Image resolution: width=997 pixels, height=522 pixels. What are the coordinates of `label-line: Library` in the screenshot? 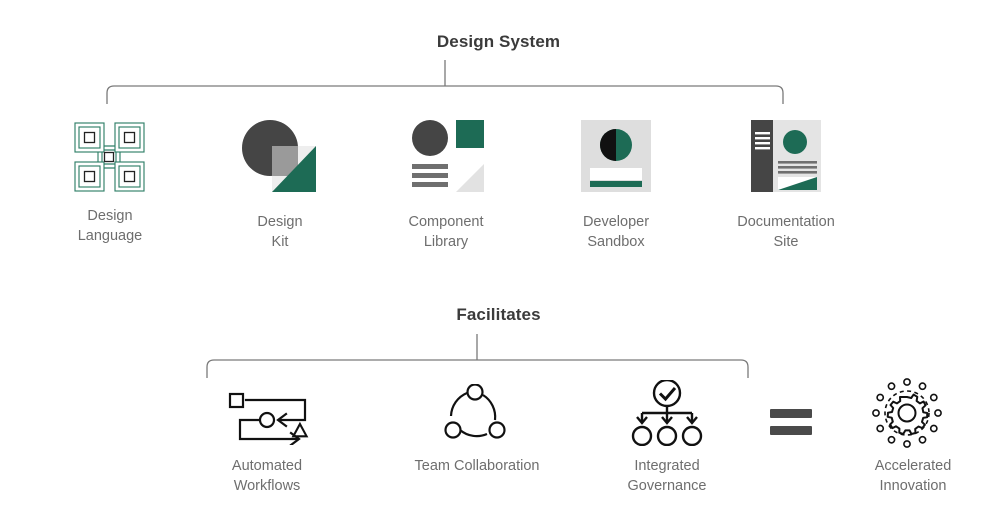 It's located at (446, 242).